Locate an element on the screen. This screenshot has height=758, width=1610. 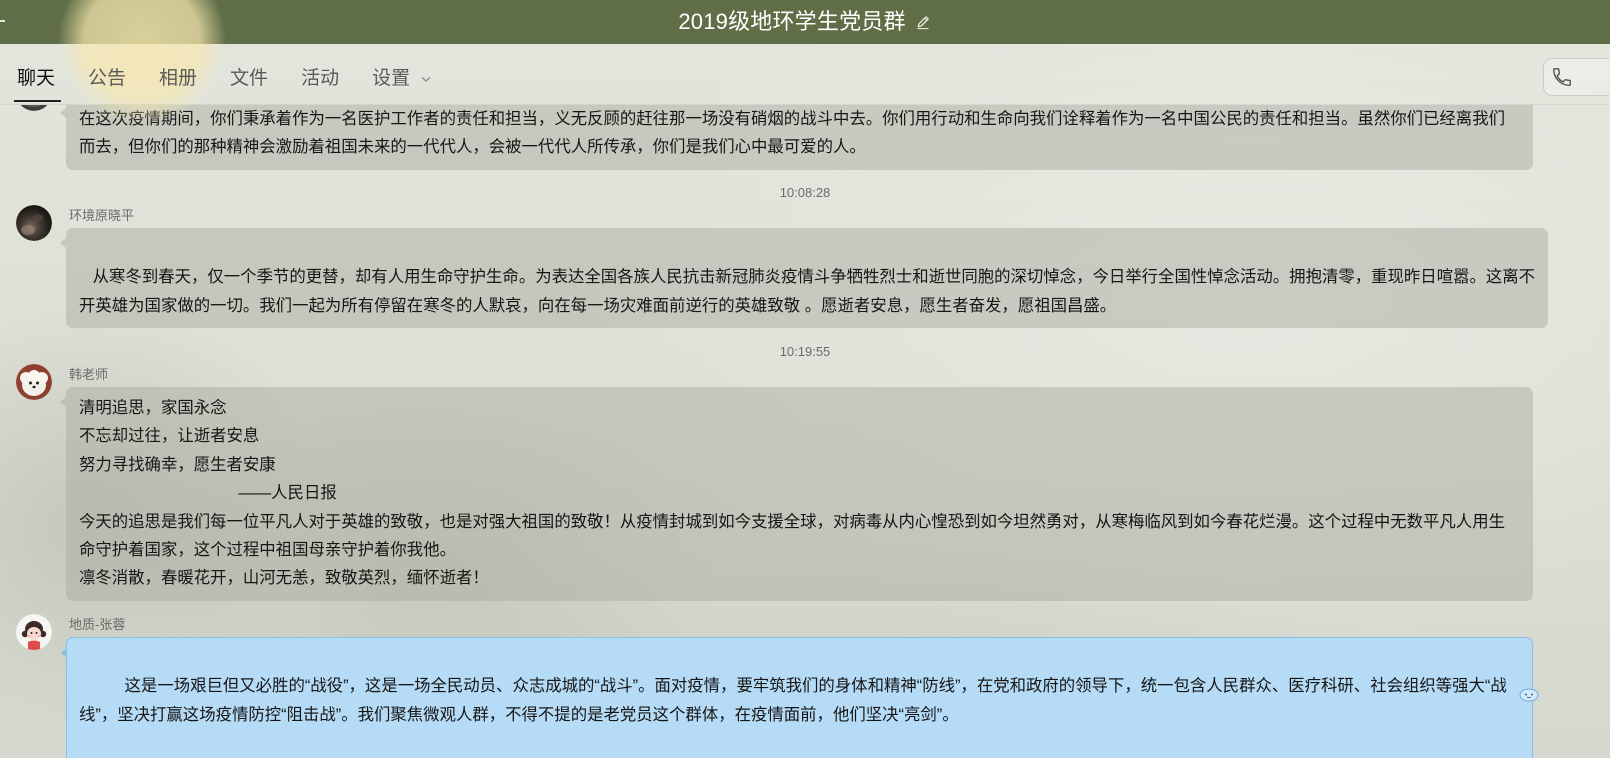
tab-activities: 活动 is located at coordinates (320, 79).